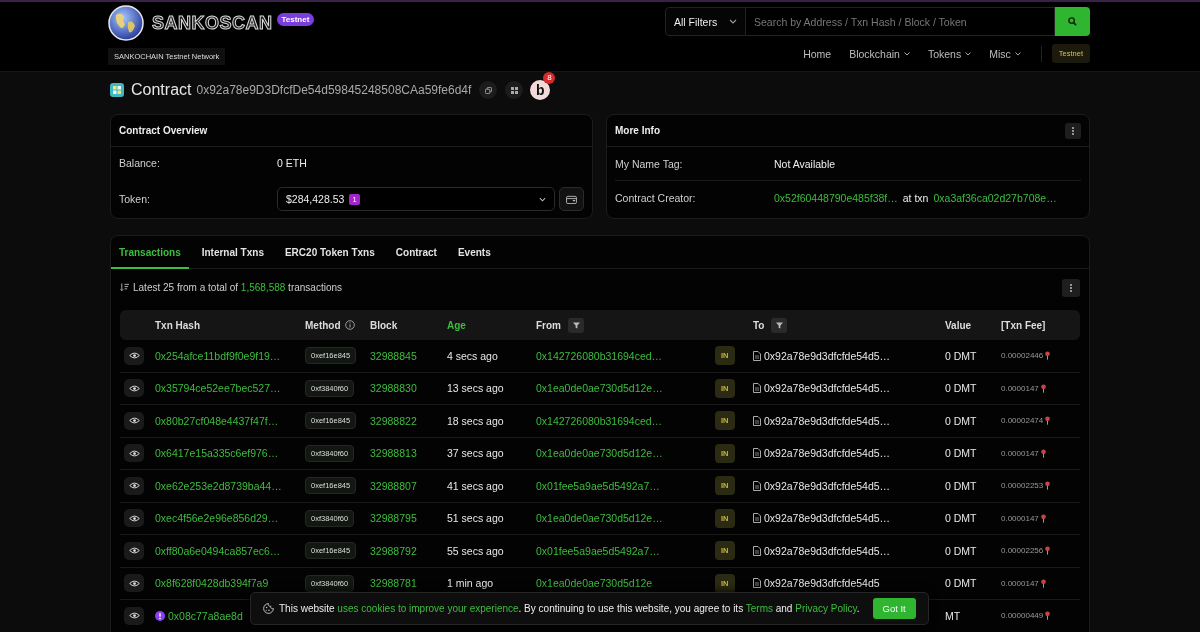  What do you see at coordinates (117, 90) in the screenshot?
I see `blocks-icon` at bounding box center [117, 90].